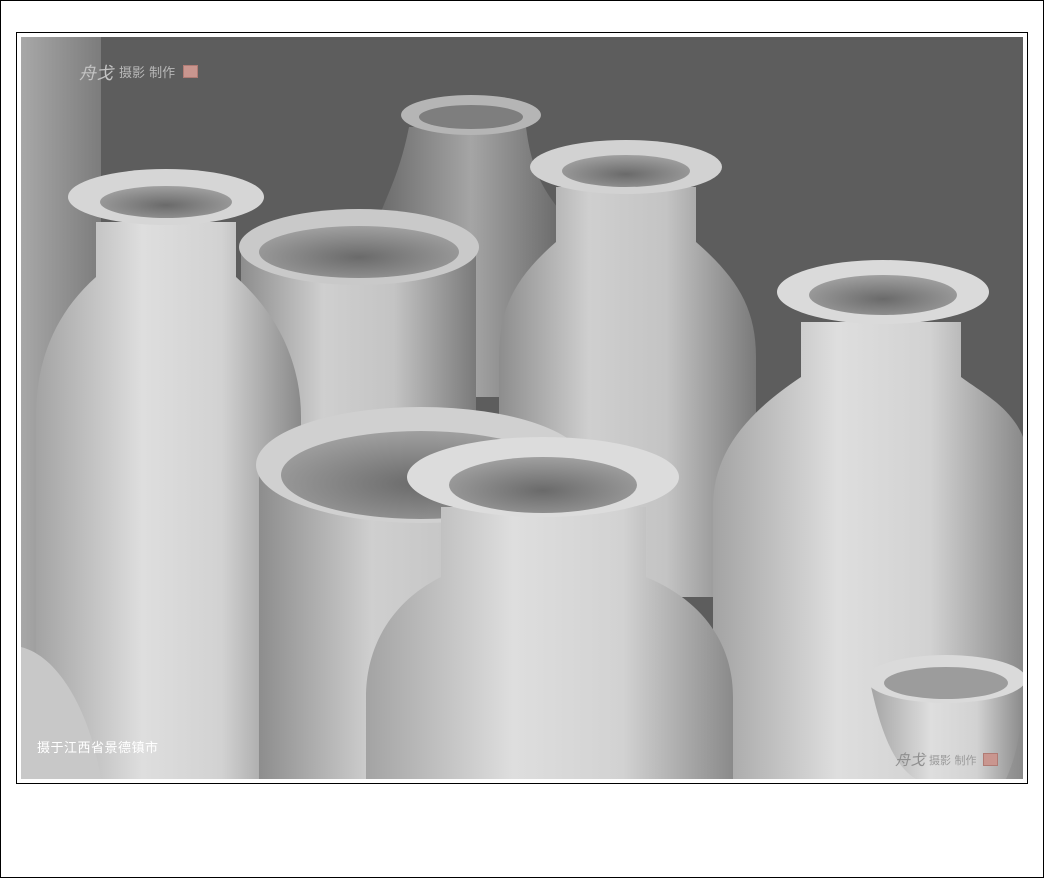 This screenshot has height=878, width=1044. I want to click on watermark-bottom-text: 摄影 制作, so click(953, 760).